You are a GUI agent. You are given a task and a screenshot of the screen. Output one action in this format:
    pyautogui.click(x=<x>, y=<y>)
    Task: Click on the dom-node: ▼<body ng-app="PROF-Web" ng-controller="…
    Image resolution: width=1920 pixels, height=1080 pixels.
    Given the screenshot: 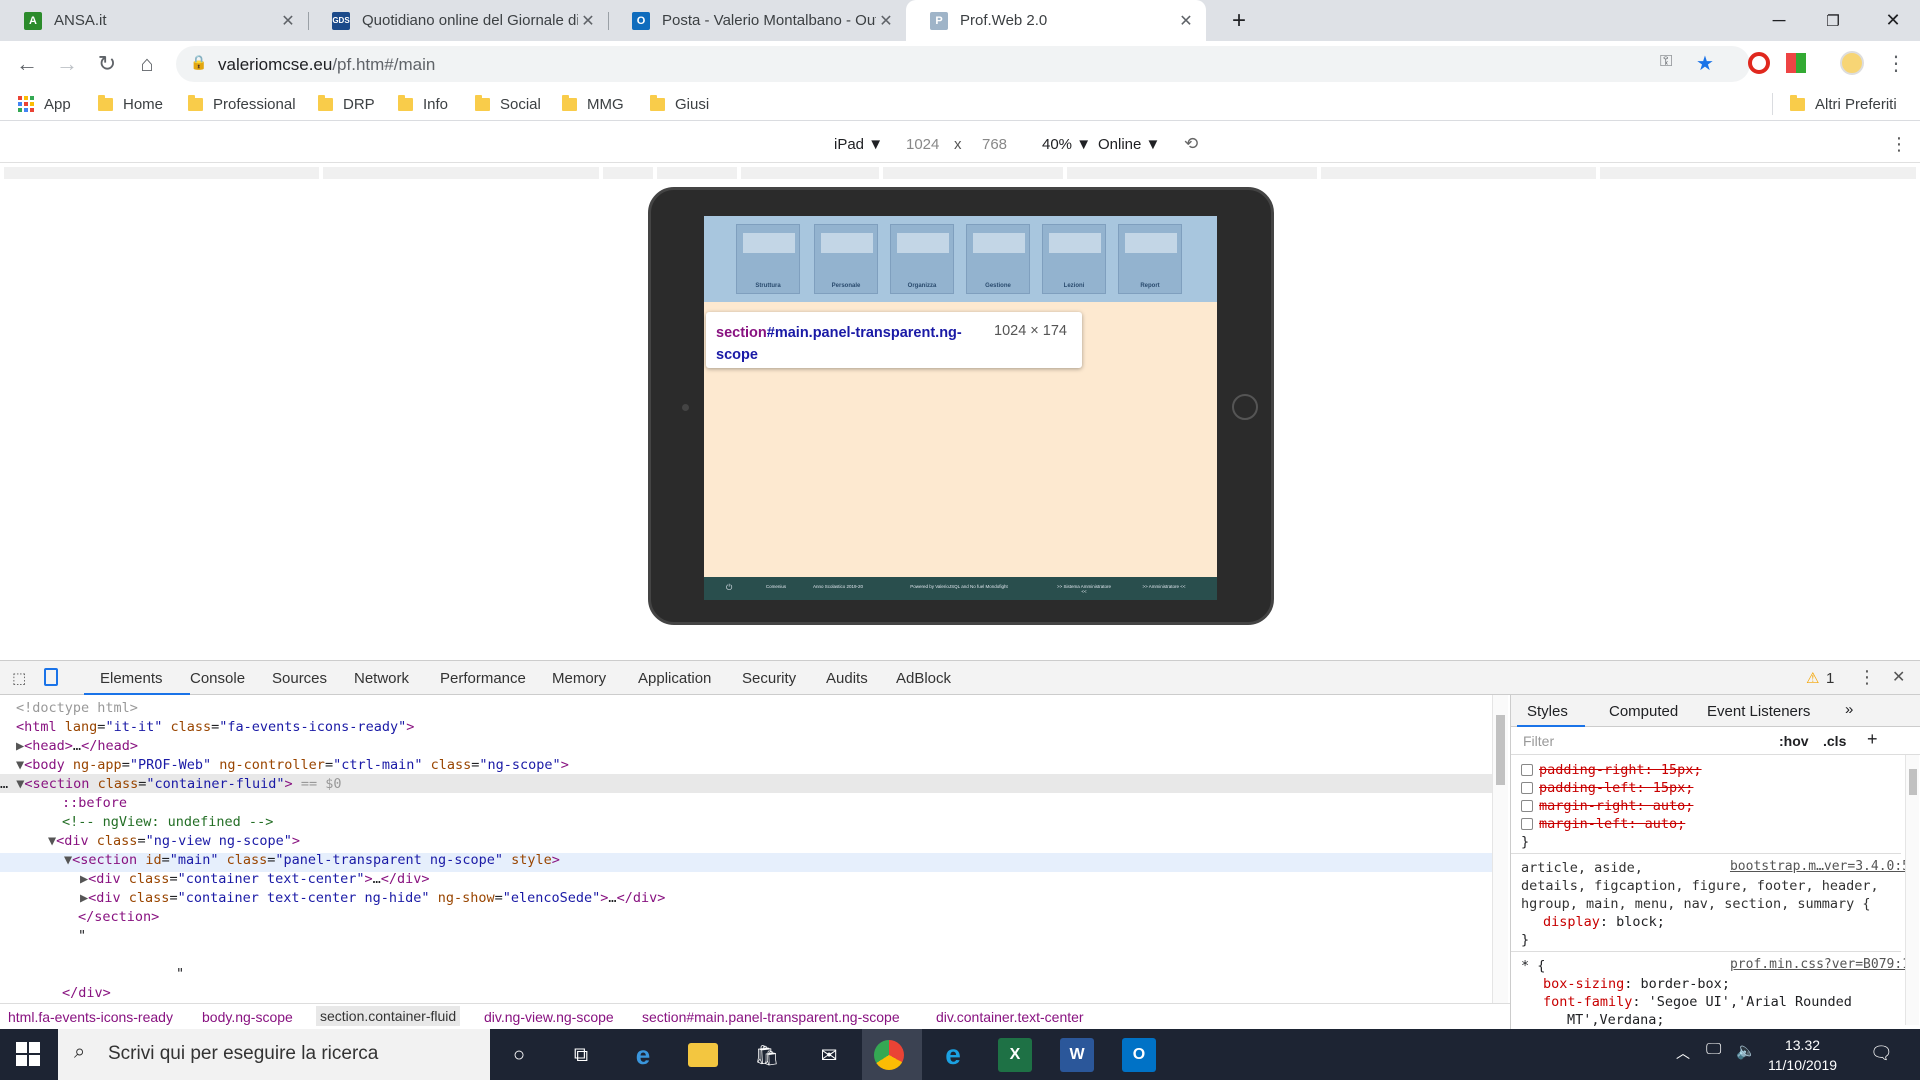 What is the action you would take?
    pyautogui.click(x=292, y=765)
    